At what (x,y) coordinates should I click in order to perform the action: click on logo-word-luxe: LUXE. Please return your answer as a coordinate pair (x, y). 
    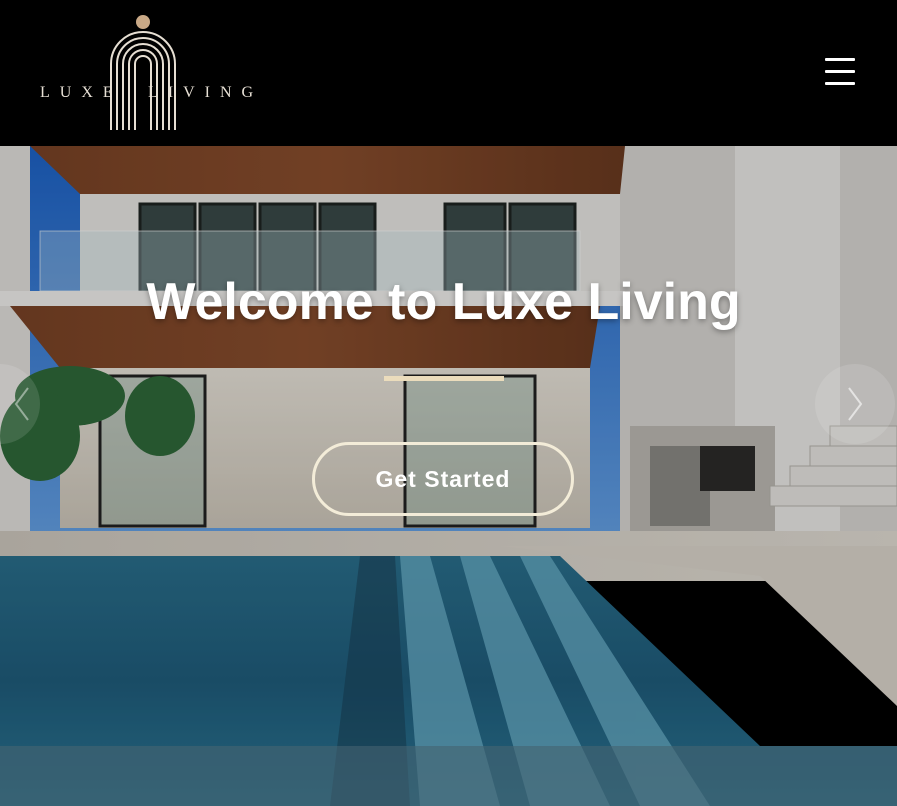
    Looking at the image, I should click on (81, 92).